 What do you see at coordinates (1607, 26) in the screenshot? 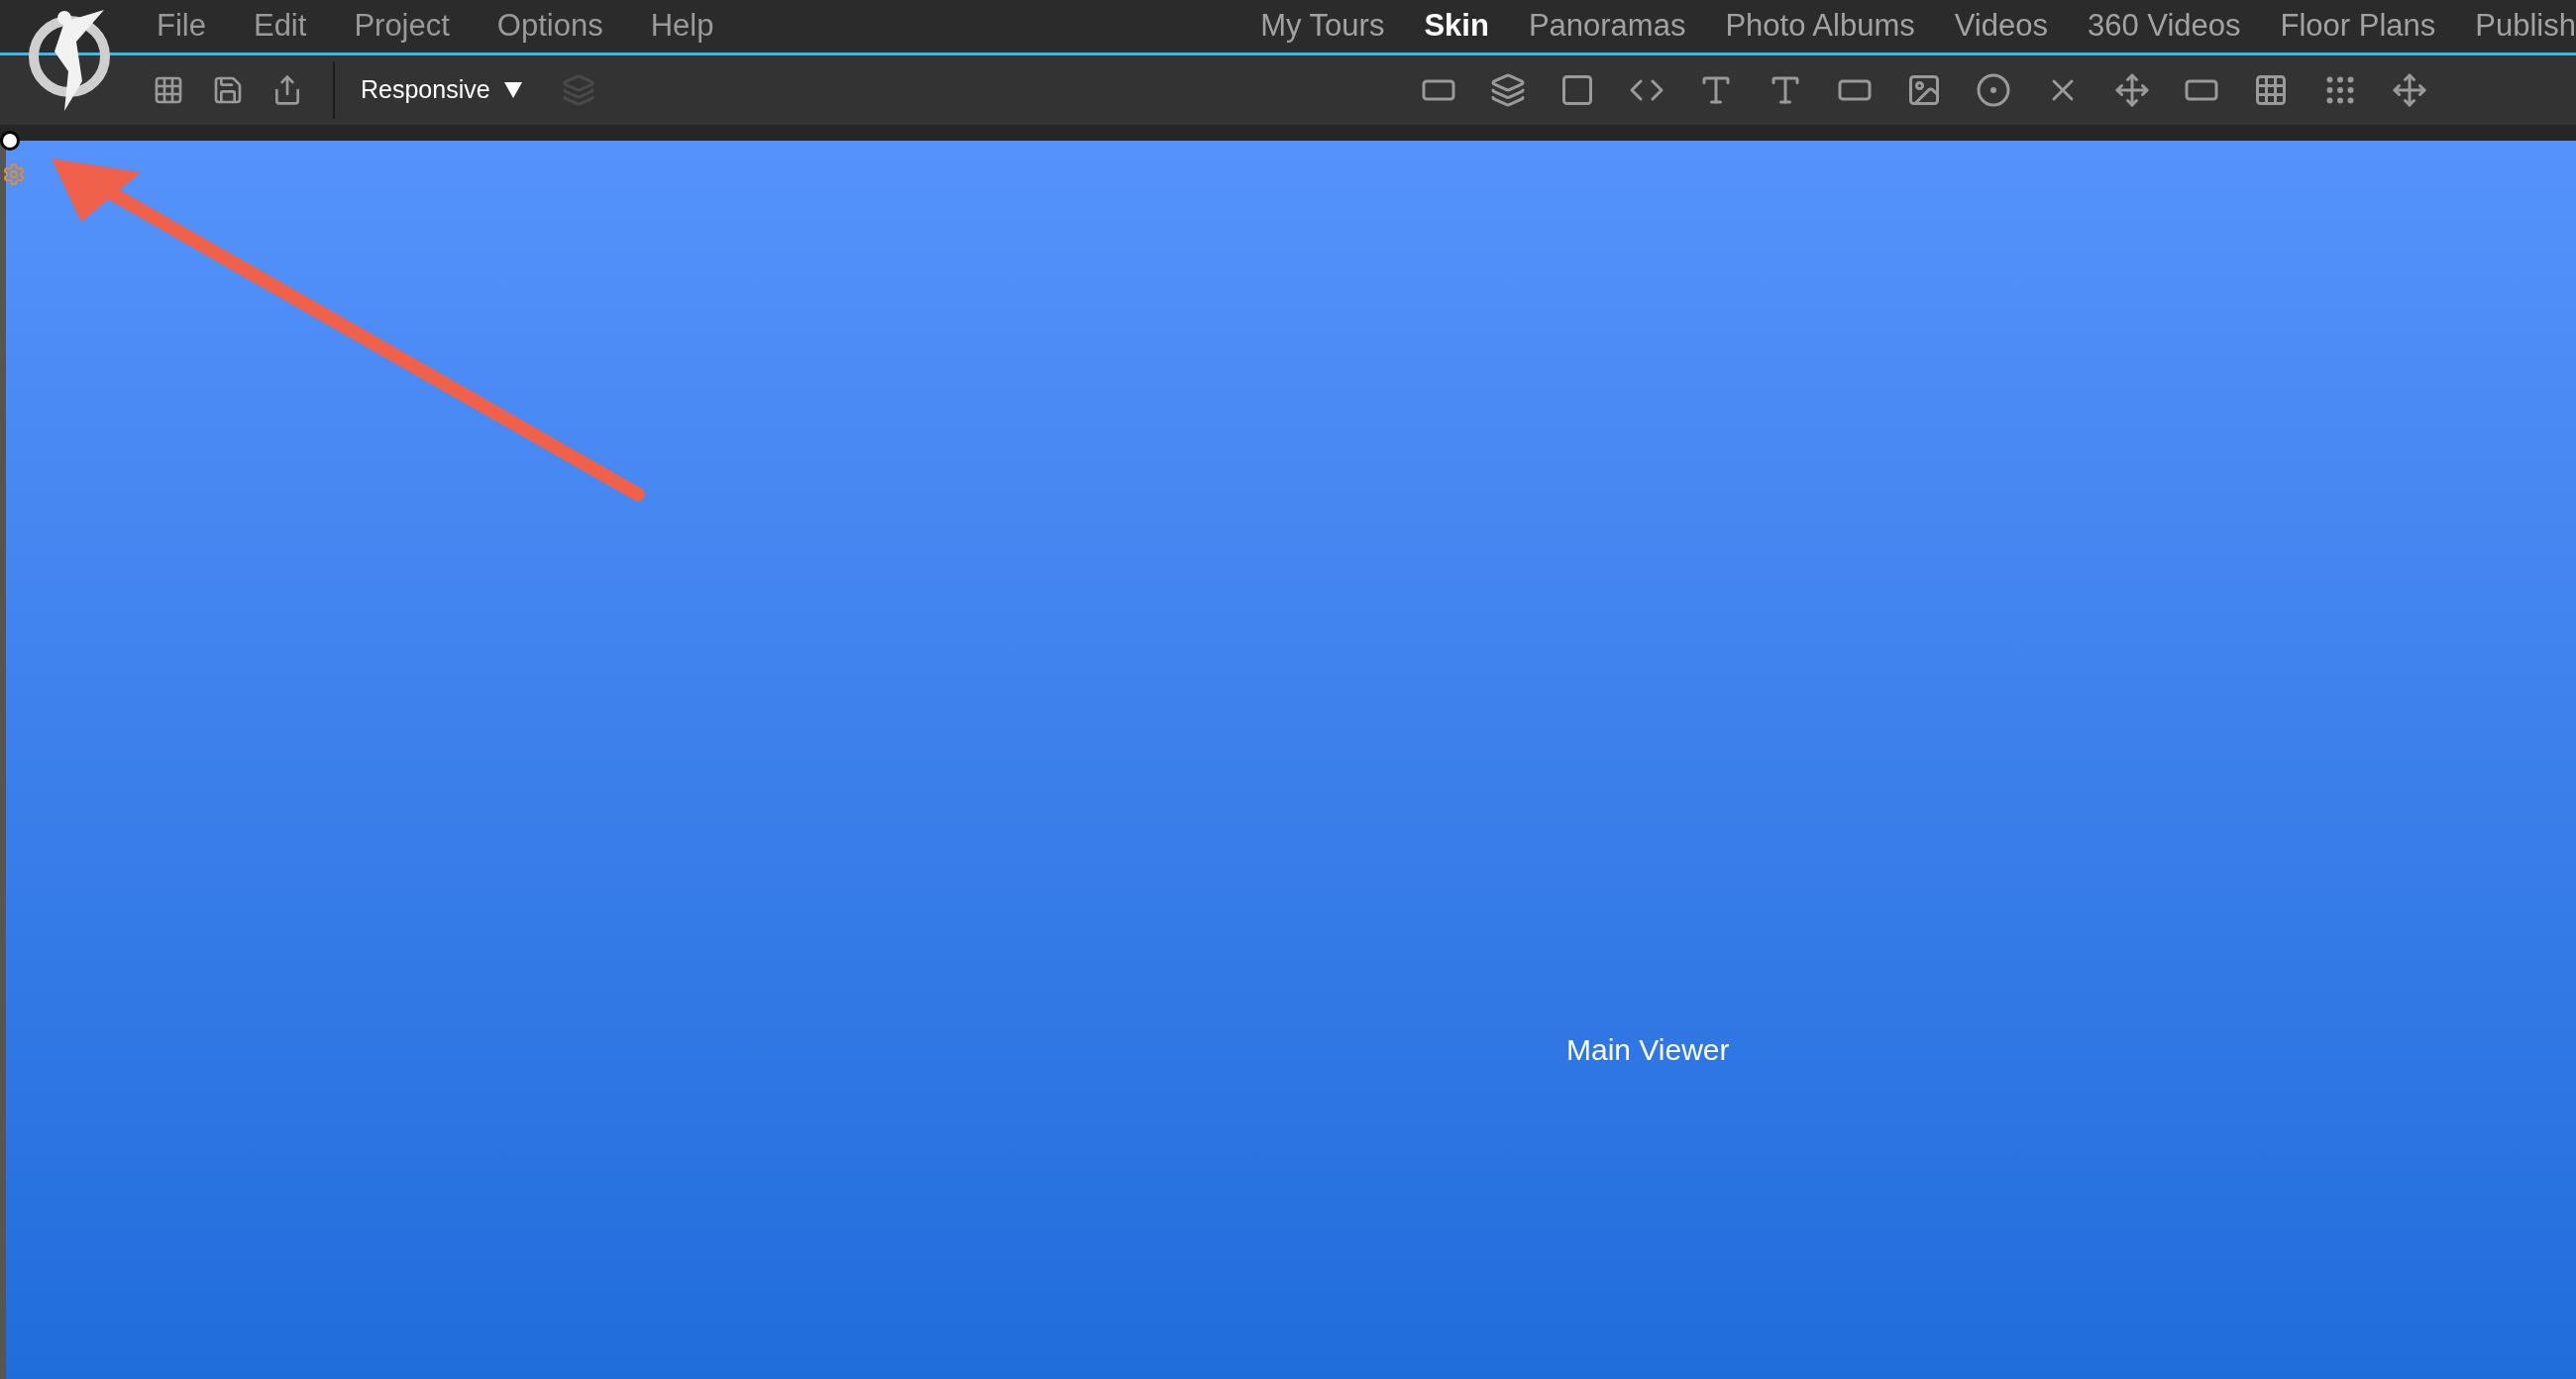
I see `nav-tab: Panoramas` at bounding box center [1607, 26].